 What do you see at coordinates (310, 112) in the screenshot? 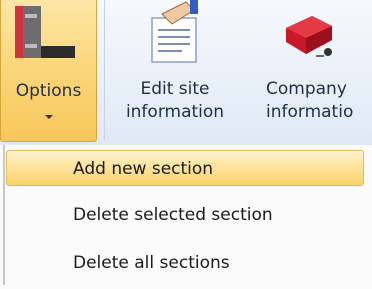
I see `company-label-line2: informatio` at bounding box center [310, 112].